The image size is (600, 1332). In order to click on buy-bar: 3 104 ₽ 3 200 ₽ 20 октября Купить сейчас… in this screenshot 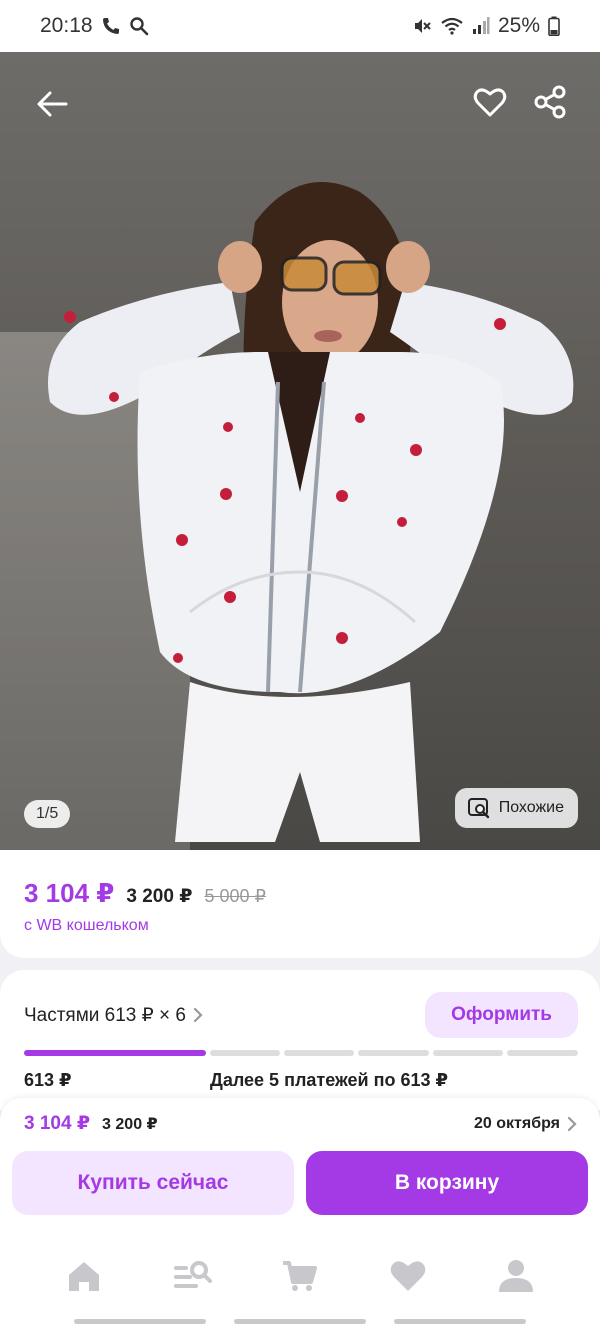, I will do `click(300, 1168)`.